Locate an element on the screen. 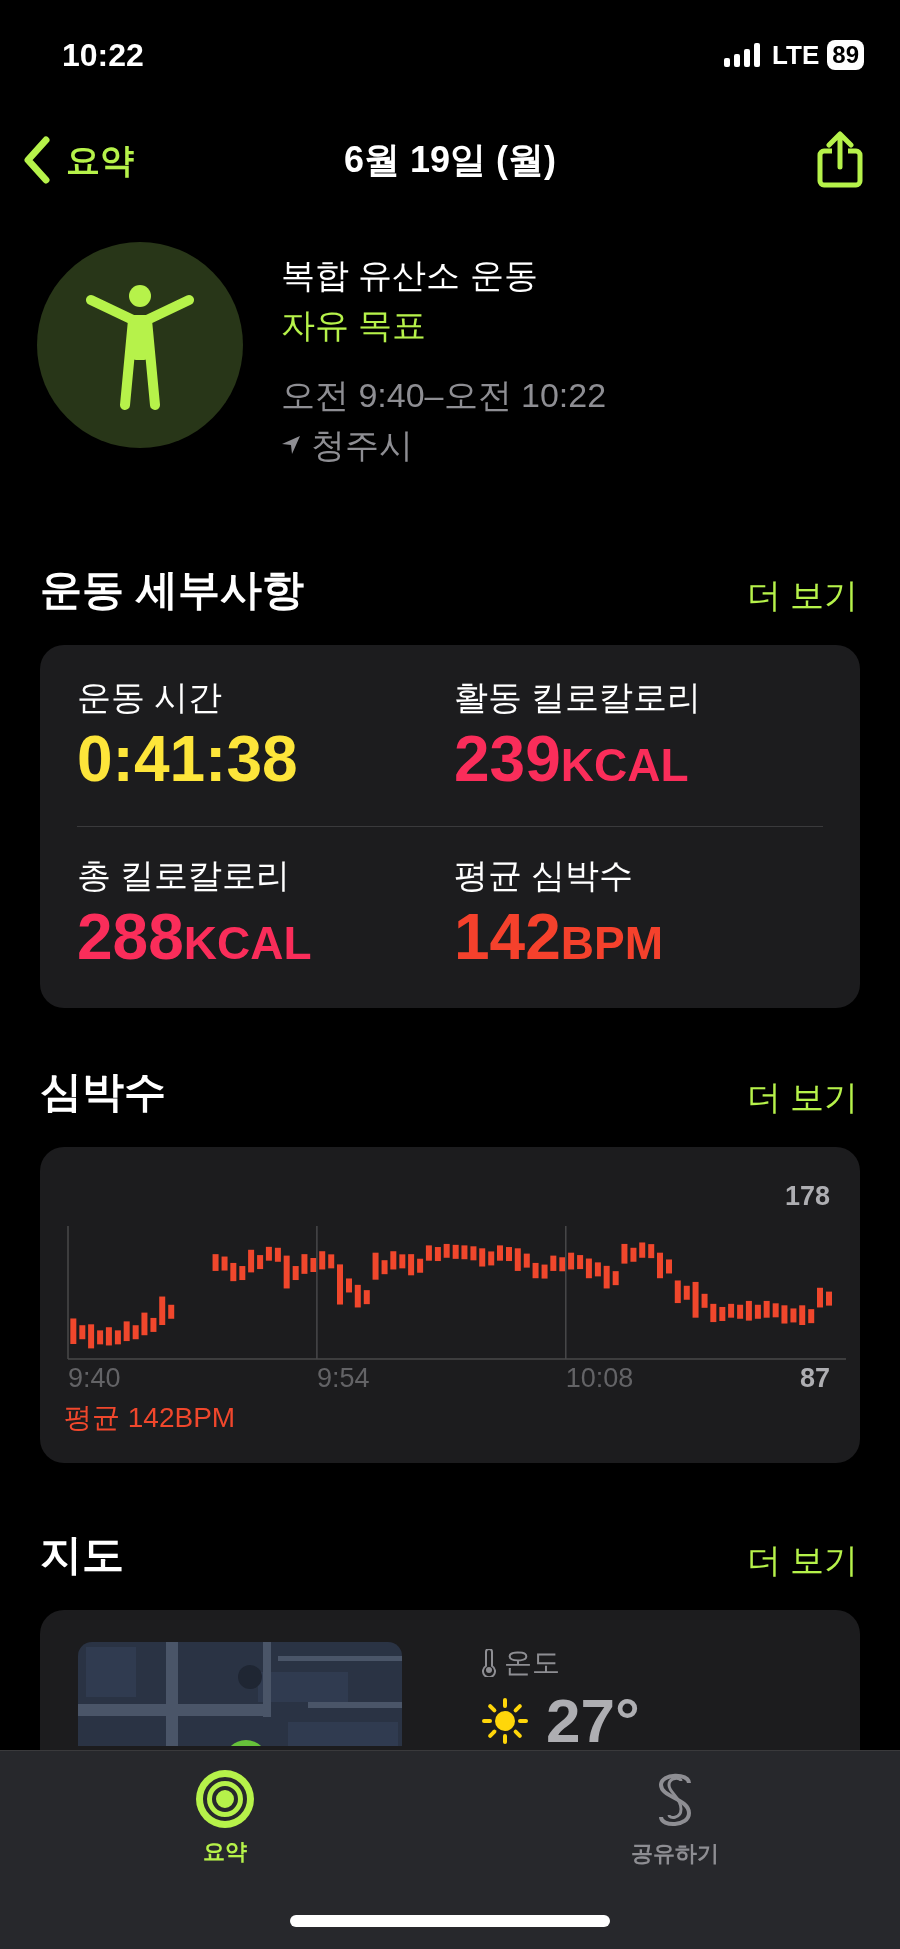 This screenshot has height=1949, width=900. chevron-icon is located at coordinates (37, 160).